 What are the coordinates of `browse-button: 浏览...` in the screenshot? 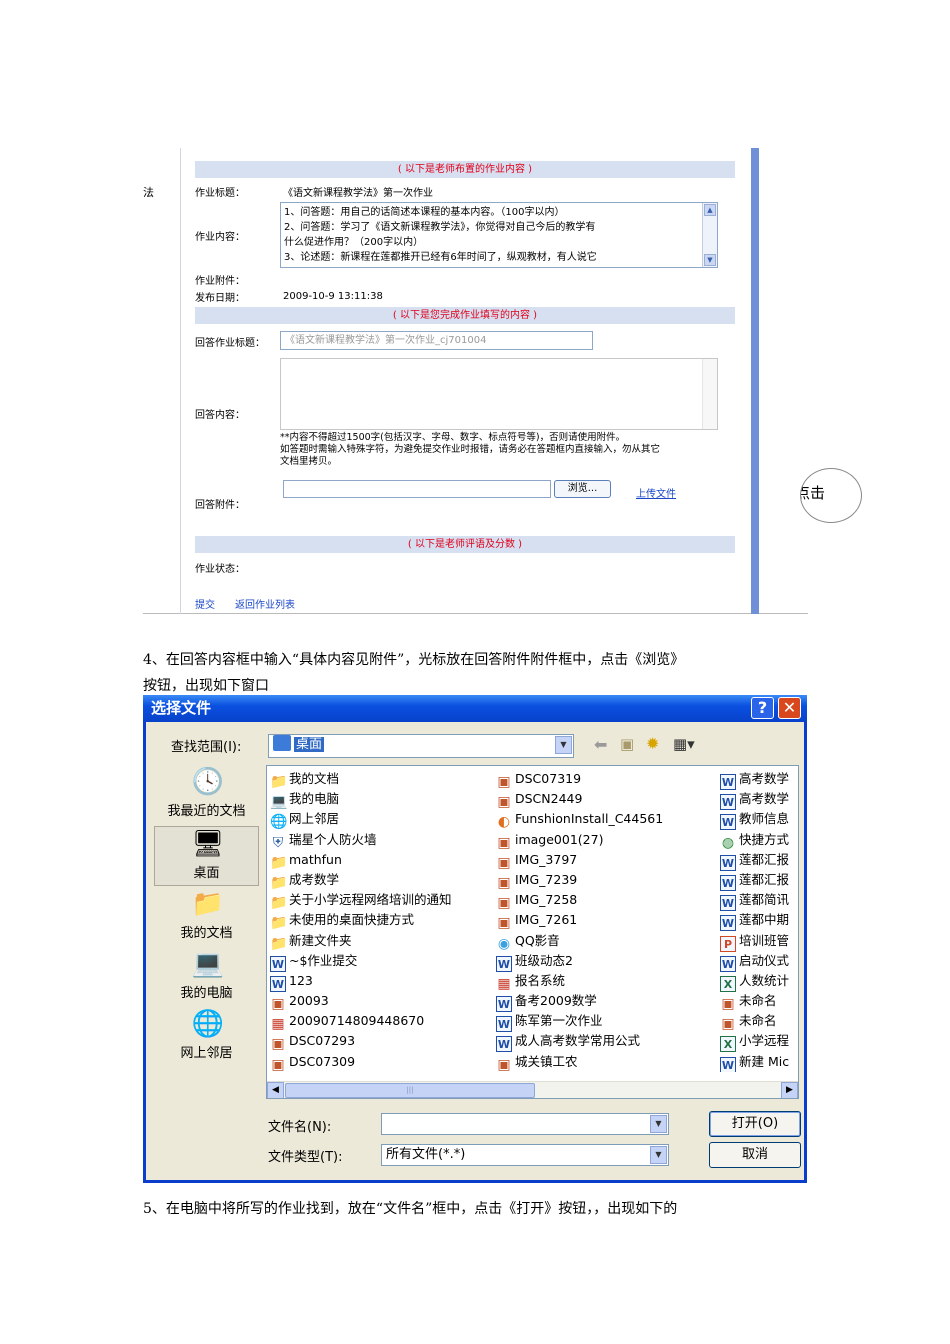 It's located at (582, 489).